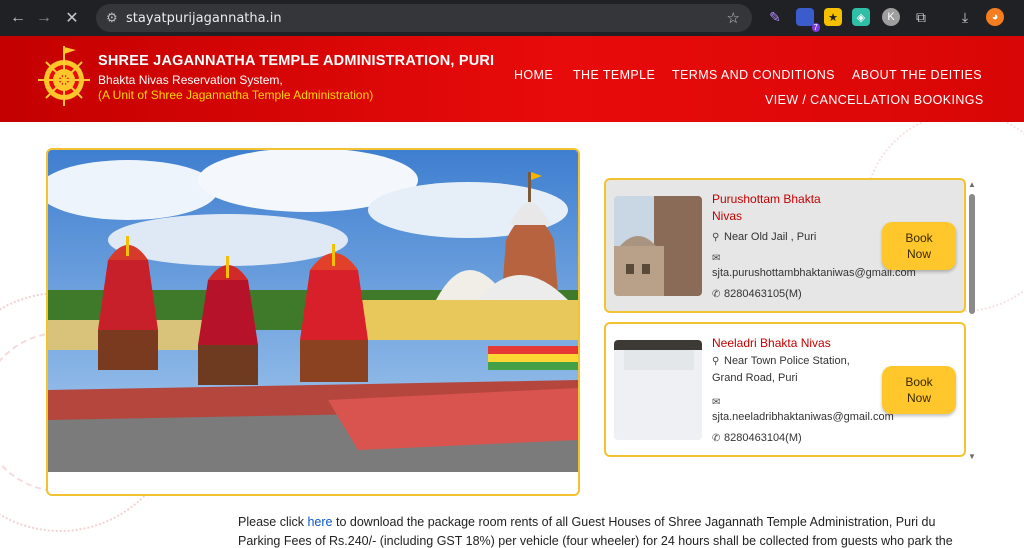 The image size is (1024, 548). I want to click on extension-badge: 7, so click(815, 27).